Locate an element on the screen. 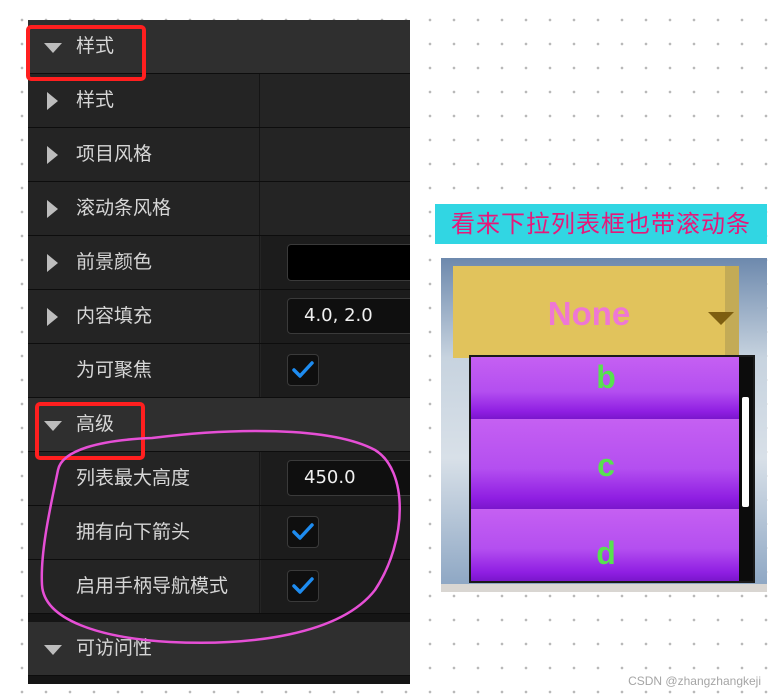 The height and width of the screenshot is (694, 781). property-row-scrollbar-style: 滚动条风格 is located at coordinates (219, 209).